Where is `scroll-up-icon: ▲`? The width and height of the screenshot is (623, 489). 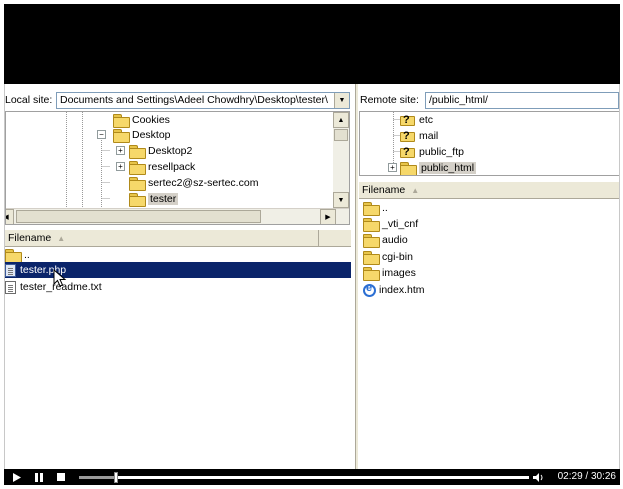 scroll-up-icon: ▲ is located at coordinates (341, 120).